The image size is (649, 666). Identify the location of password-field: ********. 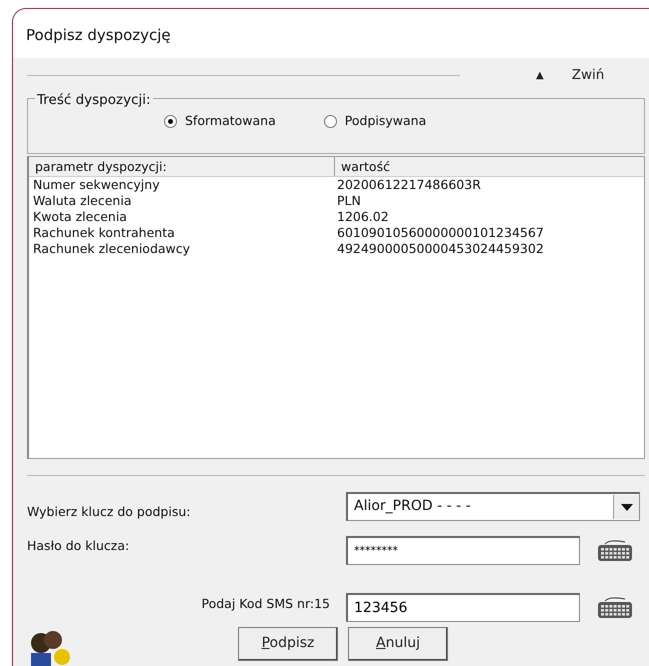
(463, 550).